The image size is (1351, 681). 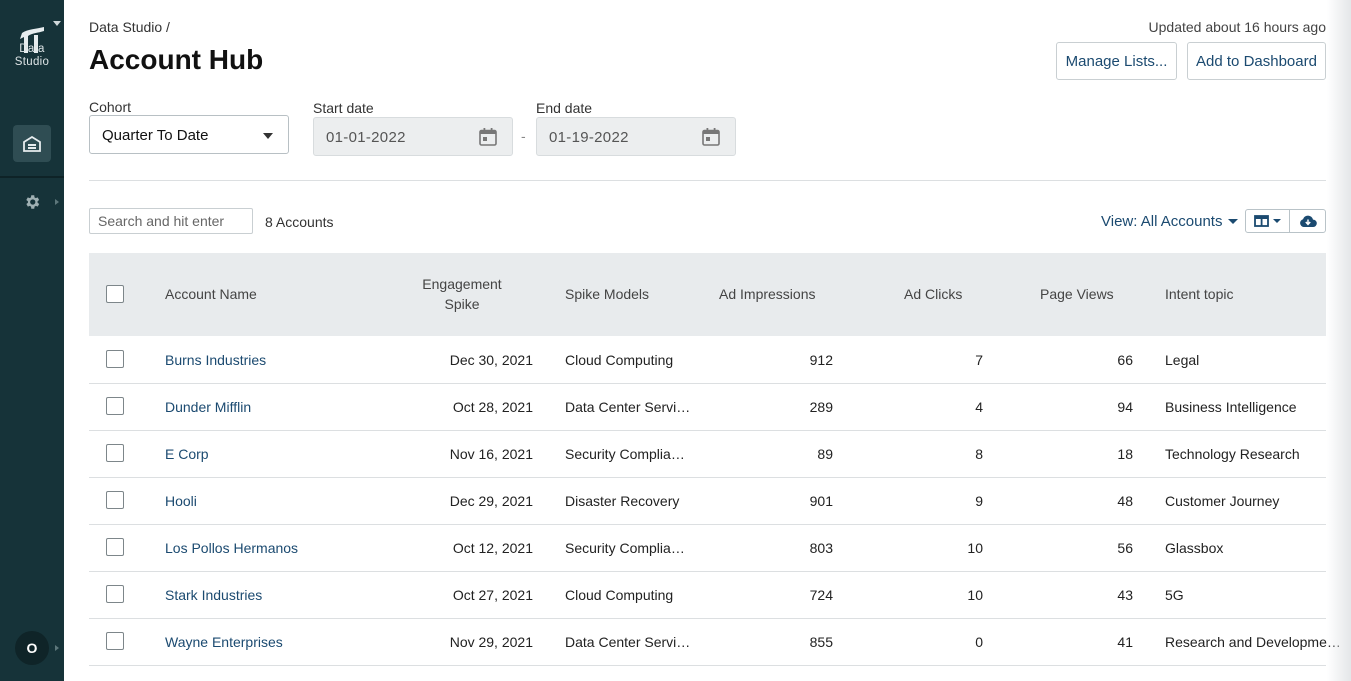 What do you see at coordinates (57, 648) in the screenshot?
I see `user-menu-caret-icon` at bounding box center [57, 648].